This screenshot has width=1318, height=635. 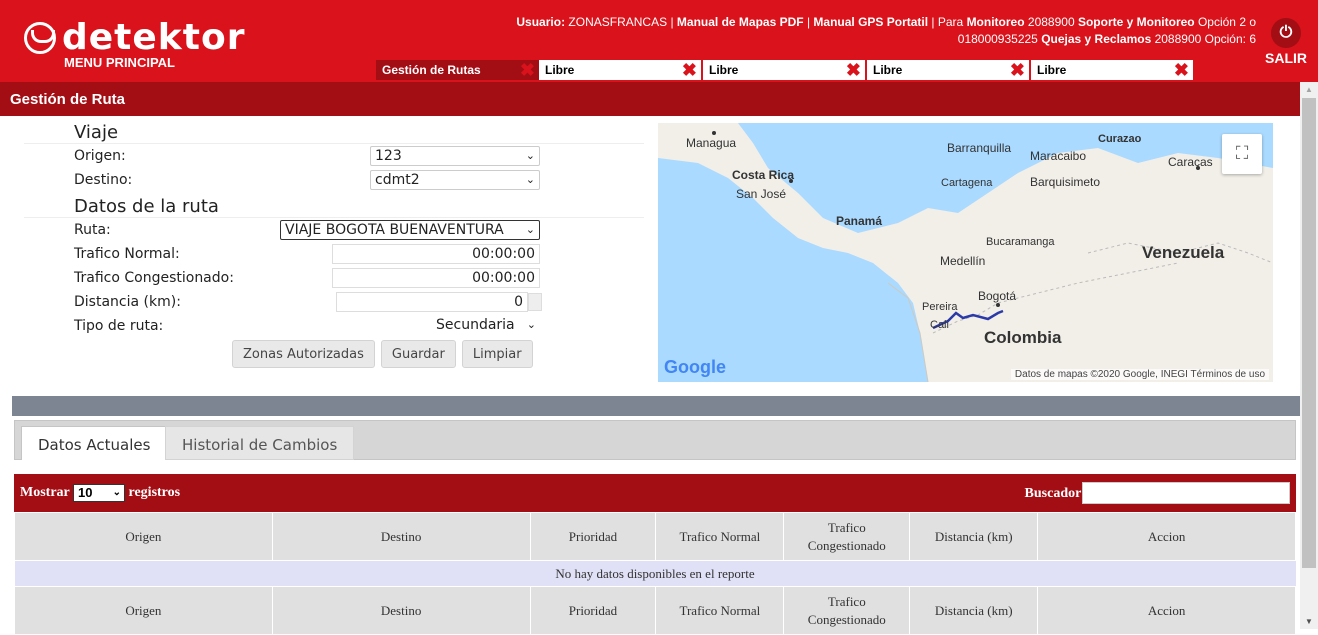 I want to click on ruta-row: Ruta: VIAJE BOGOTA BUENAVENTURA ⌄, so click(x=334, y=230).